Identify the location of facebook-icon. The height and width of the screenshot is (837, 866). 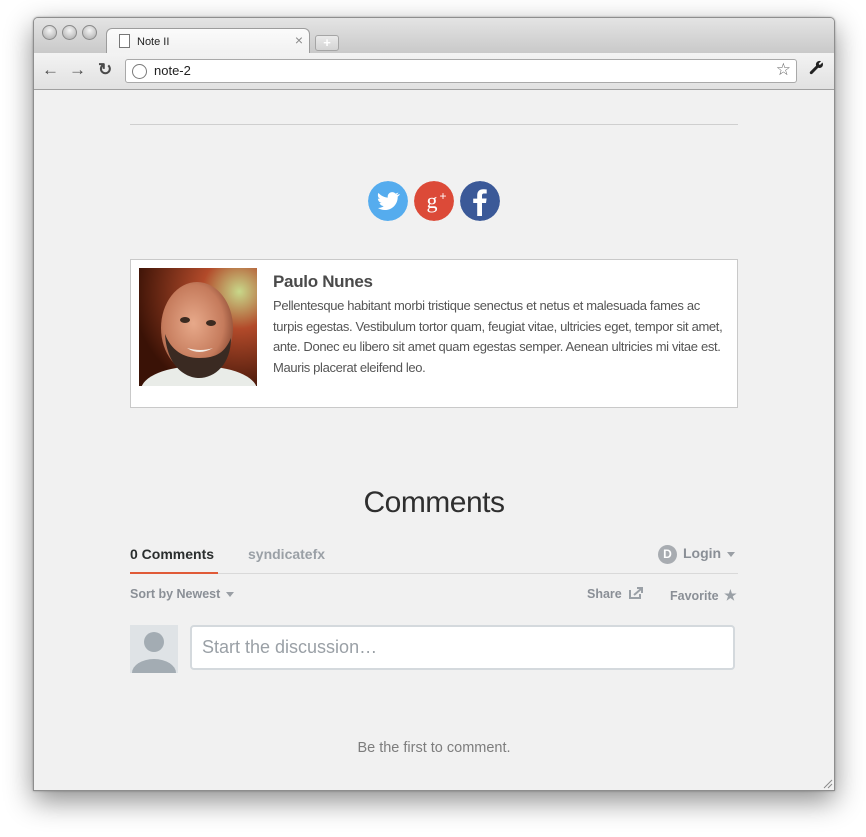
(480, 201).